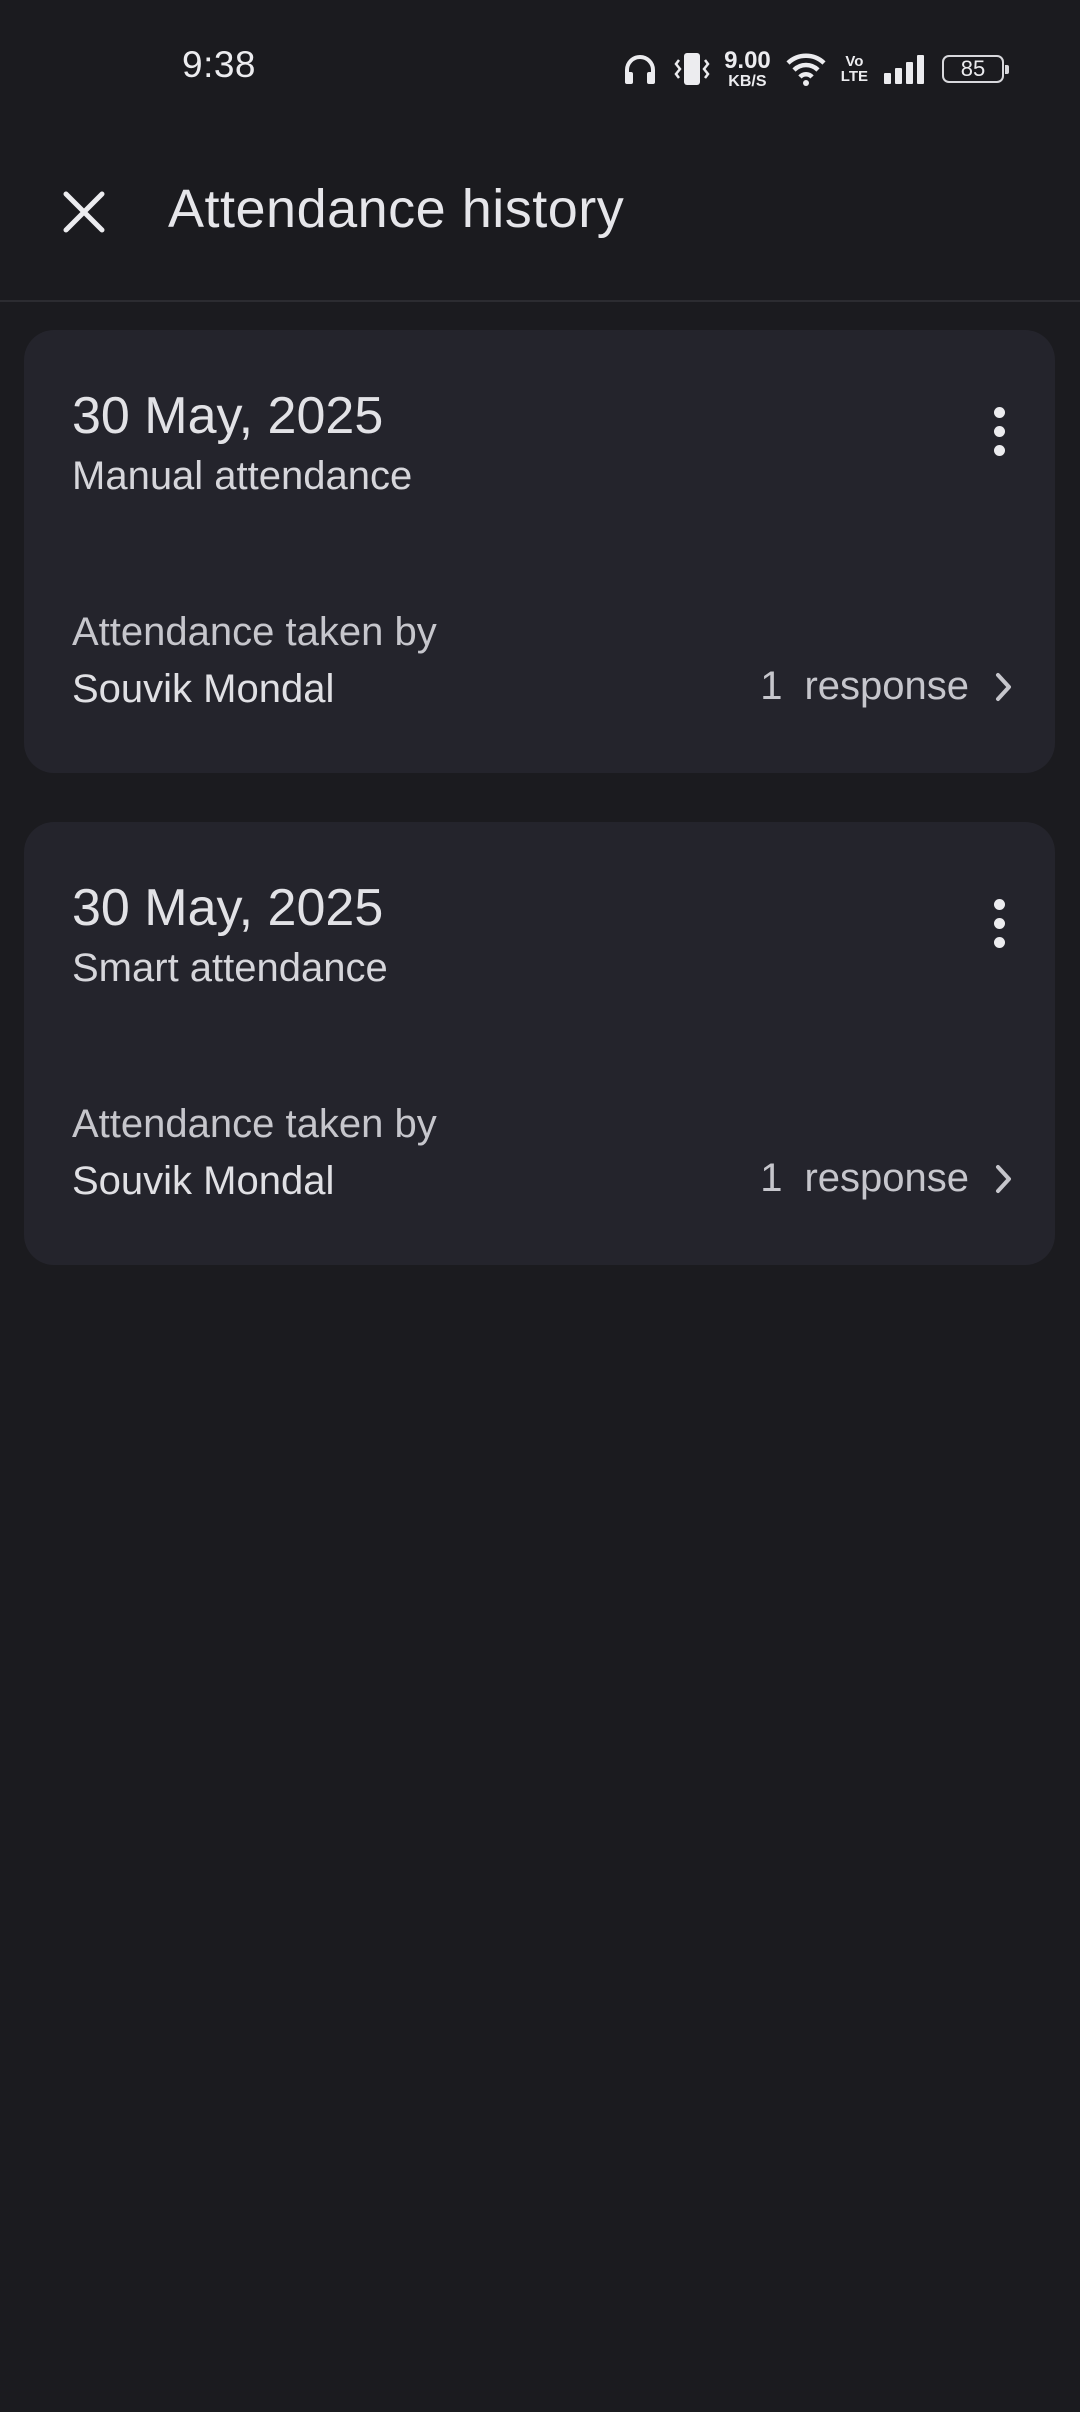  Describe the element at coordinates (747, 60) in the screenshot. I see `net-speed-value: 9.00` at that location.